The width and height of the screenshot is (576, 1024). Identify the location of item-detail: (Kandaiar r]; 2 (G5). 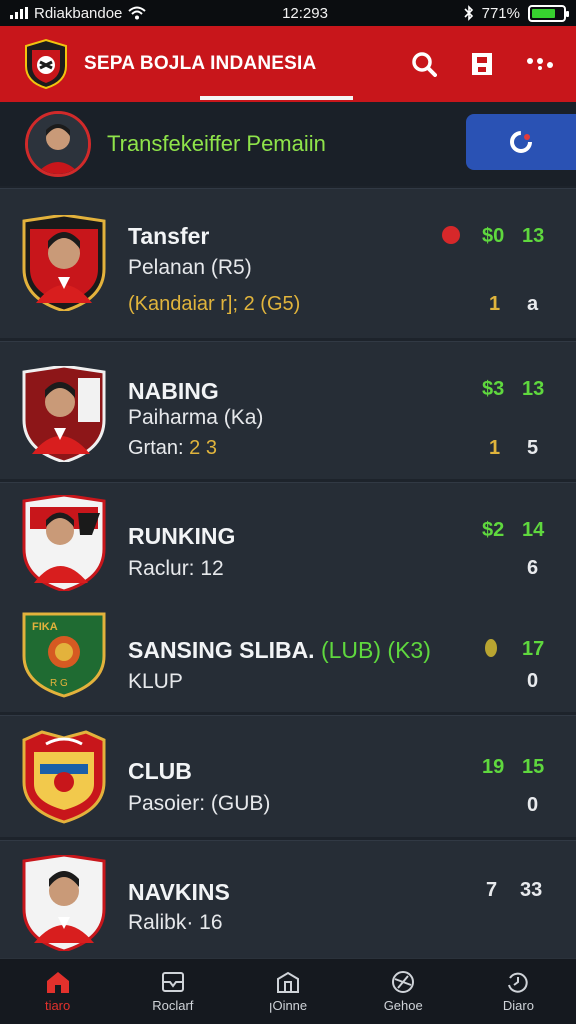
(214, 304).